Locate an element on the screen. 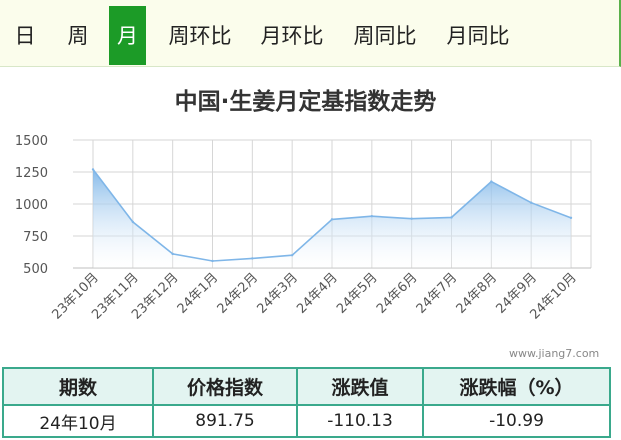  y-axis-ticks: 1500 1250 1000 750 500 is located at coordinates (31, 205).